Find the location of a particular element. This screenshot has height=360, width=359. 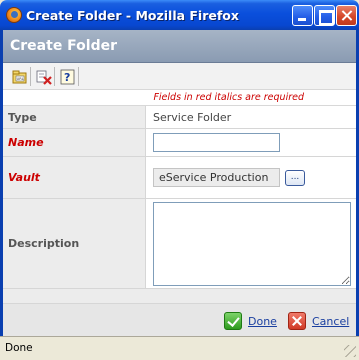

cancel-label: Cancel is located at coordinates (331, 321).